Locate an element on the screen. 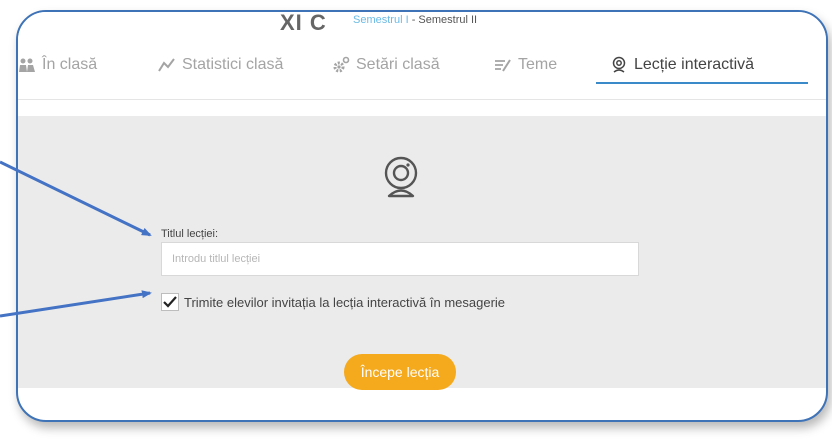 This screenshot has width=832, height=440. lesson-title-input is located at coordinates (400, 259).